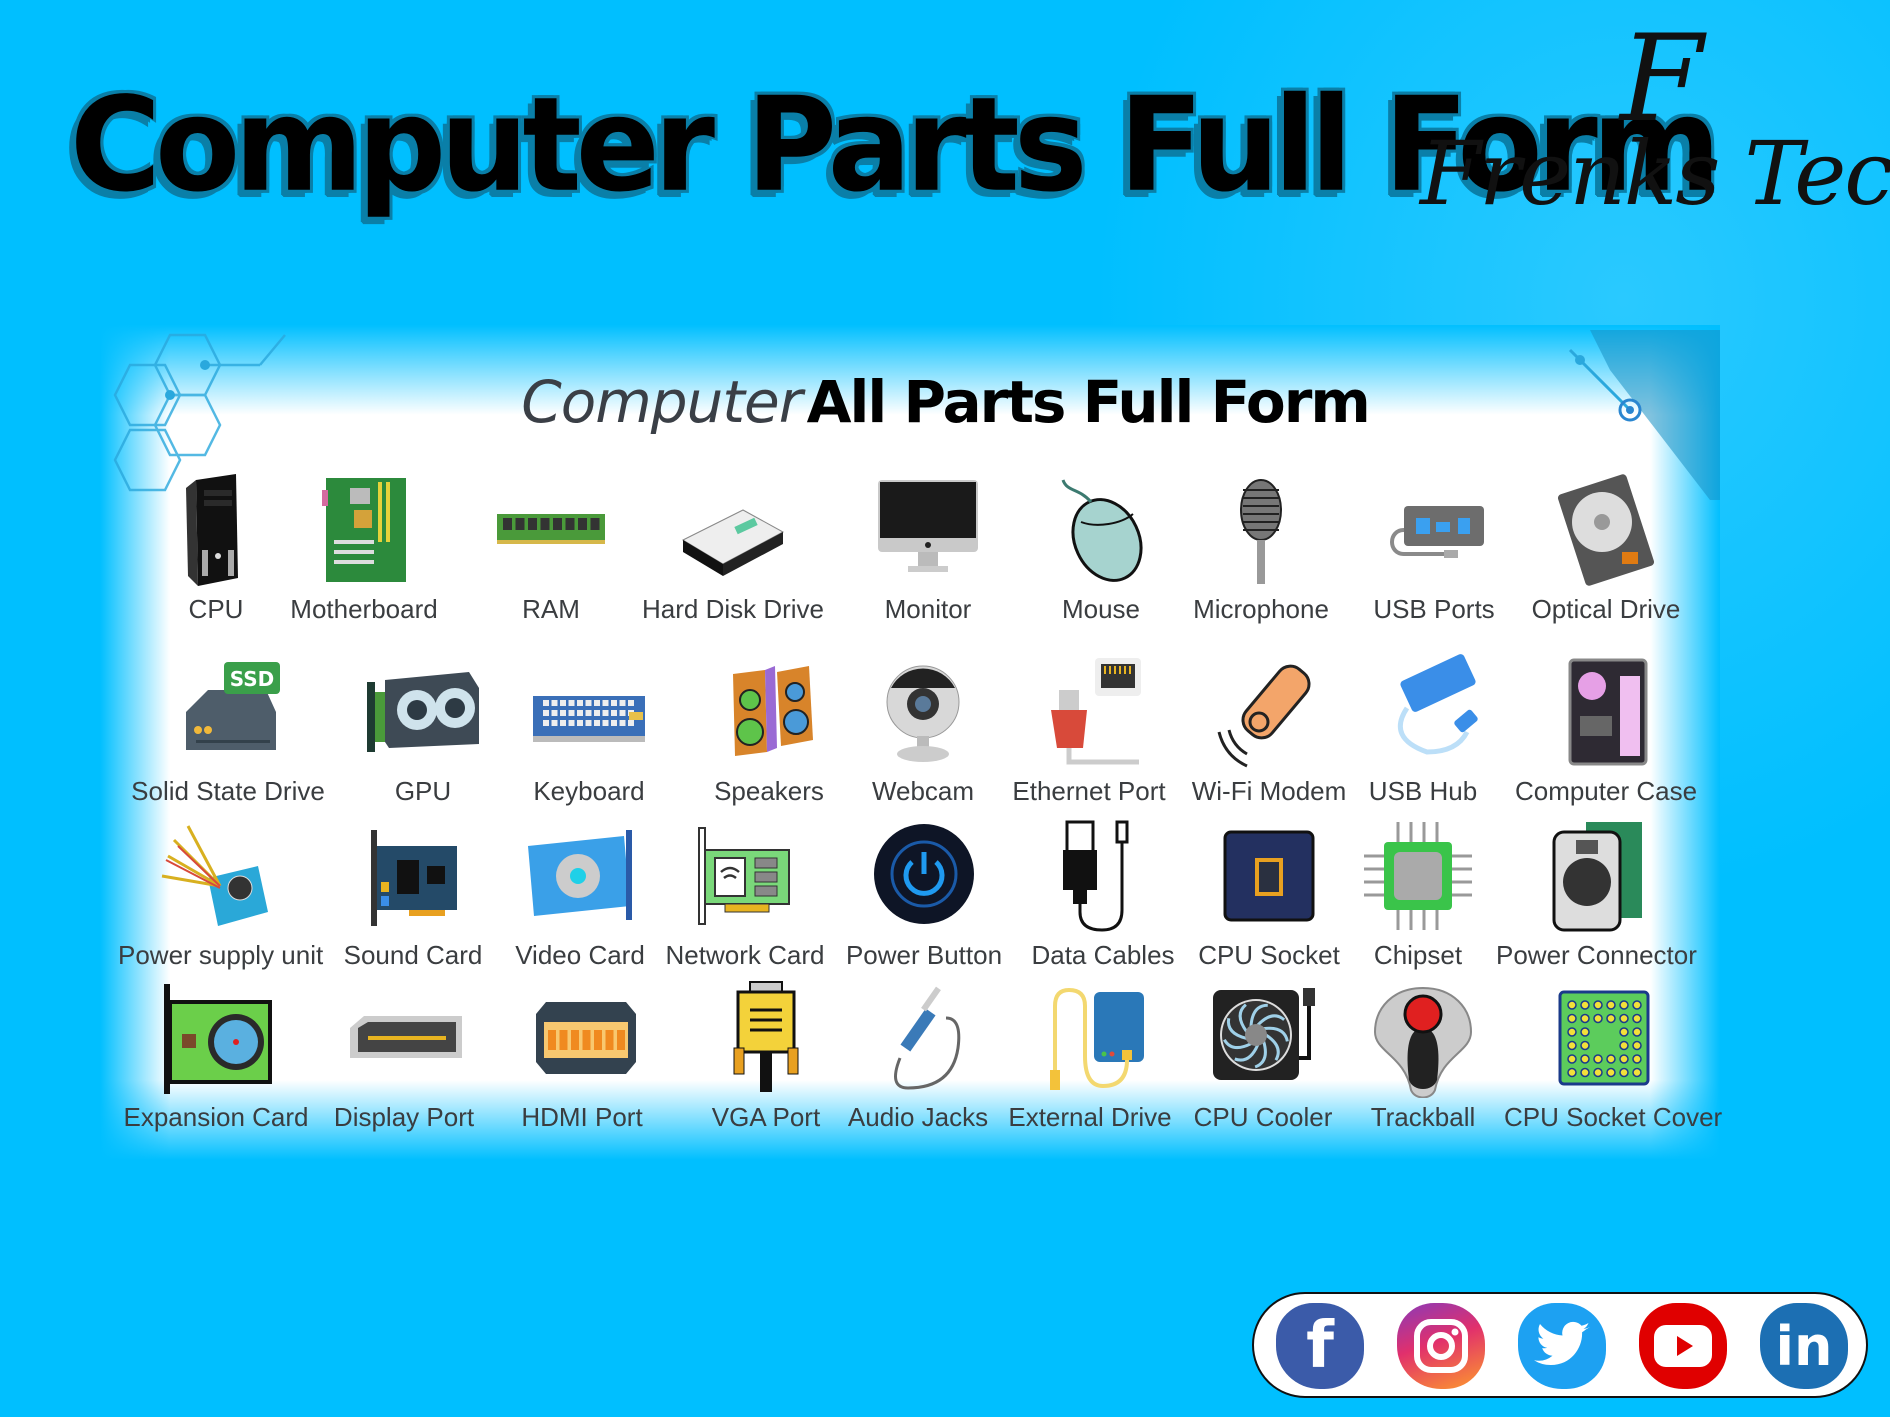 This screenshot has width=1890, height=1417. Describe the element at coordinates (1437, 532) in the screenshot. I see `usb-ports-icon` at that location.